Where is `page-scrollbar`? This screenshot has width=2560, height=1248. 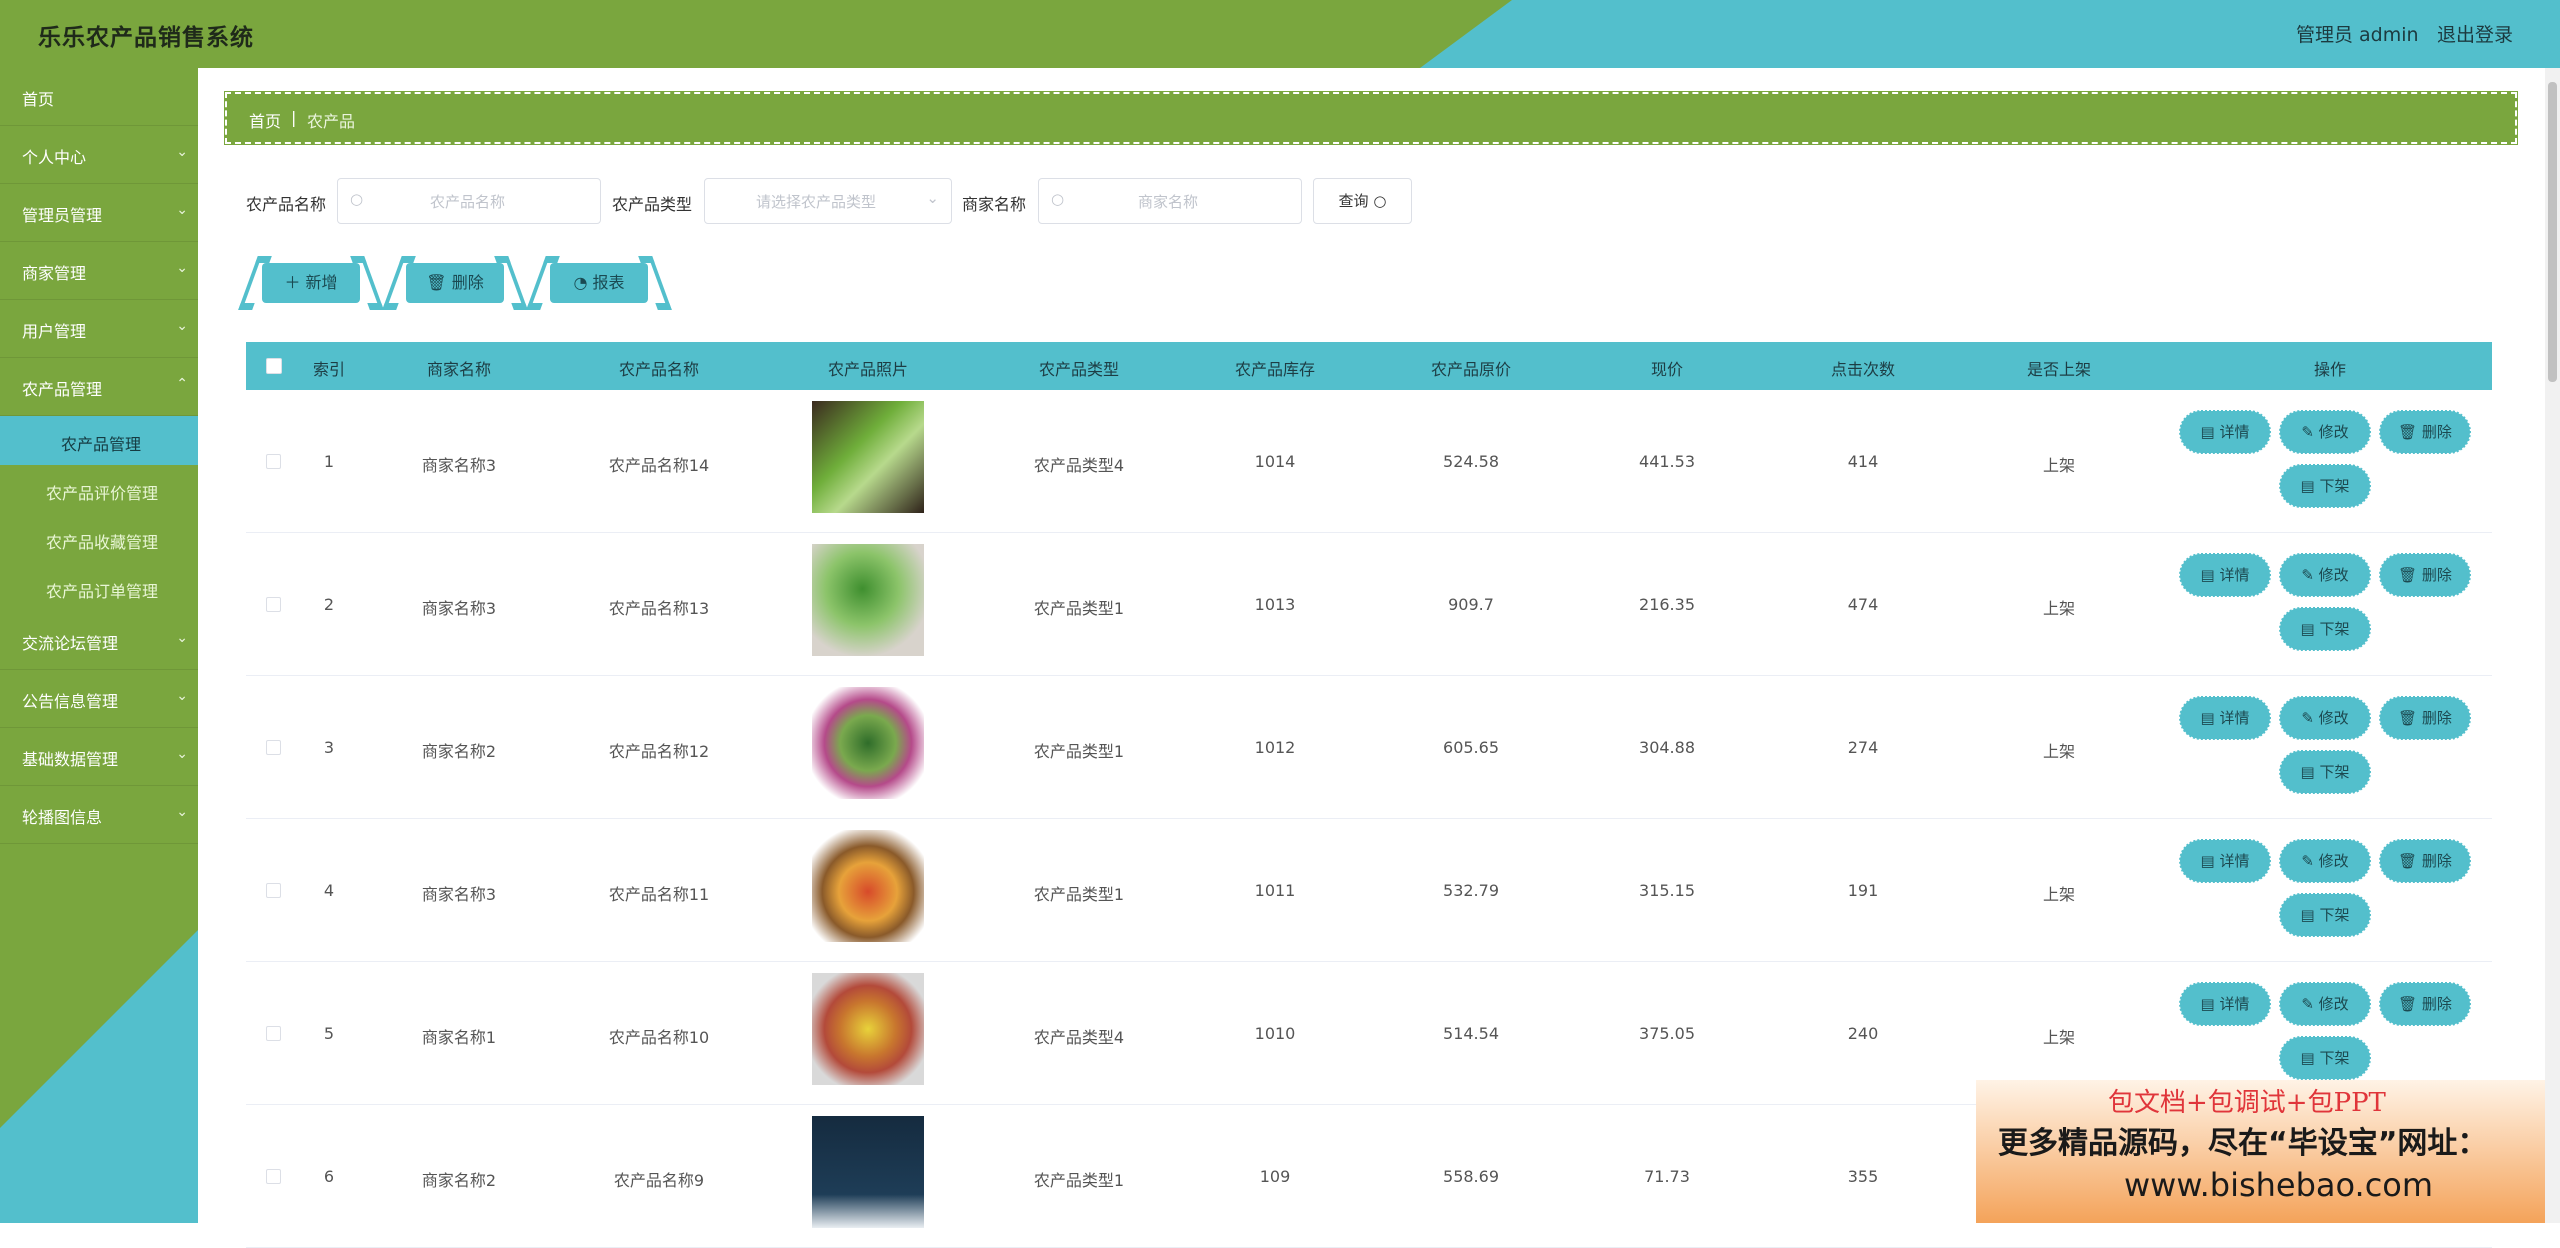 page-scrollbar is located at coordinates (2552, 645).